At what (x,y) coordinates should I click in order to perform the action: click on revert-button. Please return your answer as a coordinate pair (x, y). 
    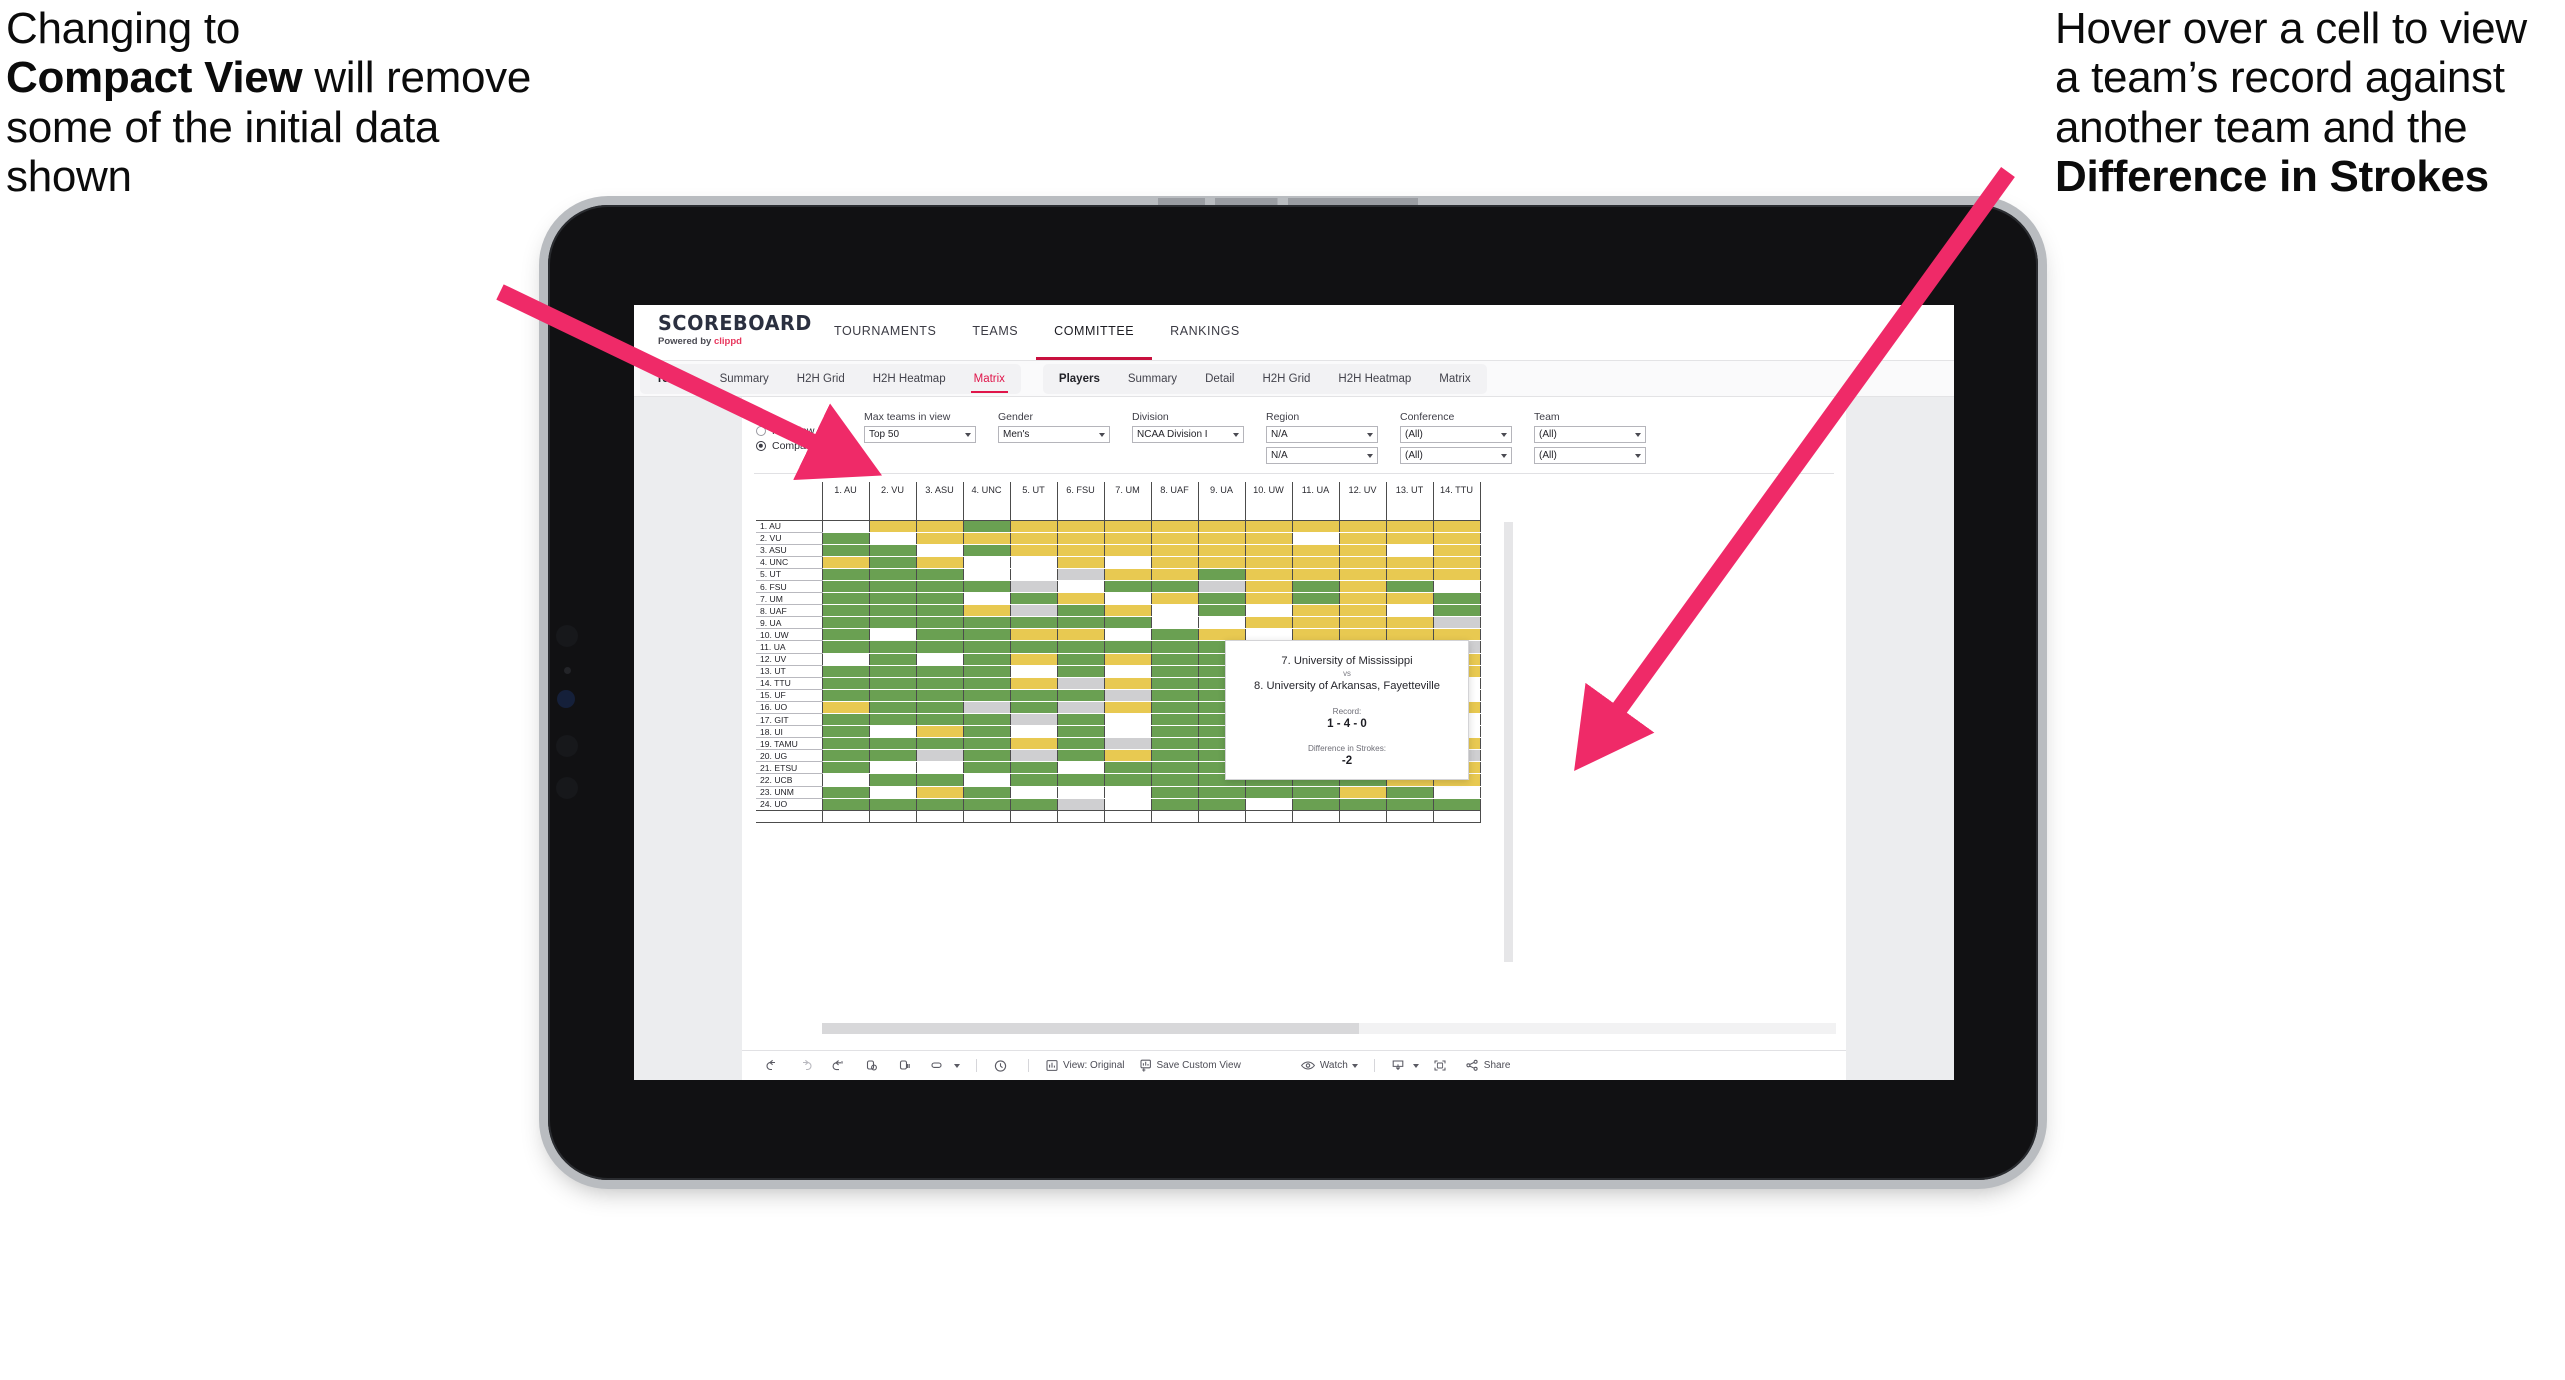
    Looking at the image, I should click on (840, 1065).